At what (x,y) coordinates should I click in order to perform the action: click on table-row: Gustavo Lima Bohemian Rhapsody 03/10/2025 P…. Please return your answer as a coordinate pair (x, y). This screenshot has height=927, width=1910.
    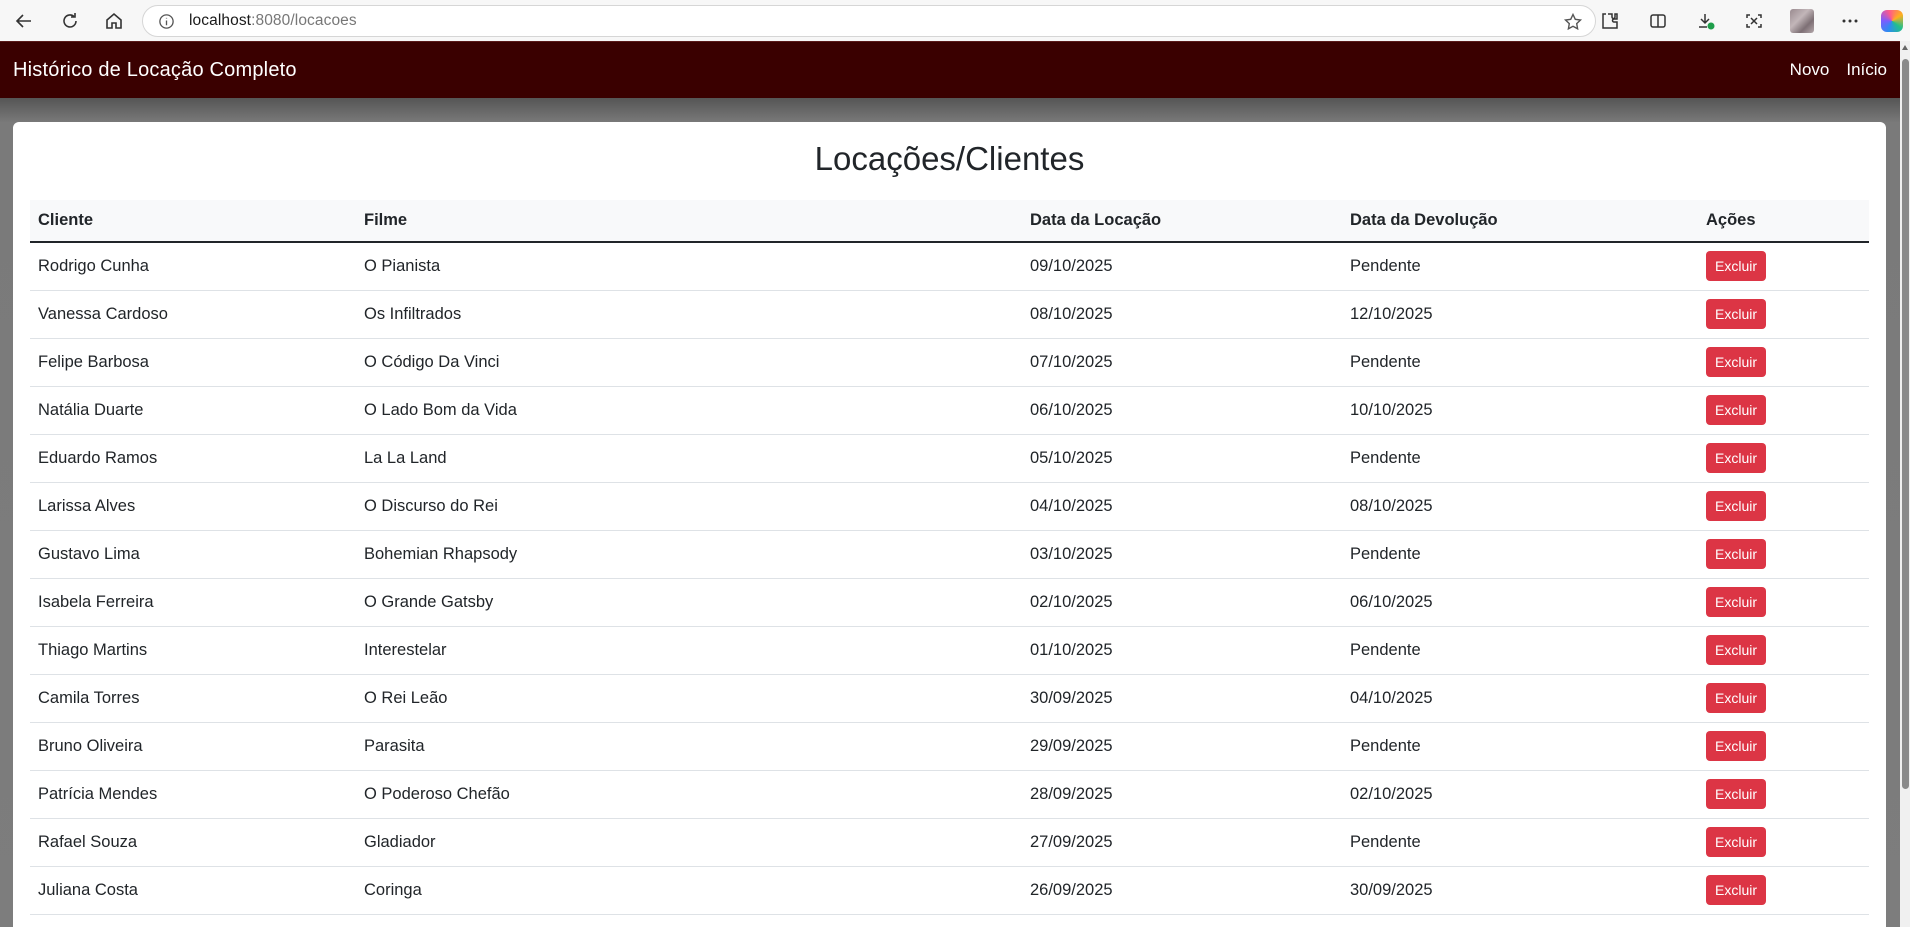
    Looking at the image, I should click on (949, 554).